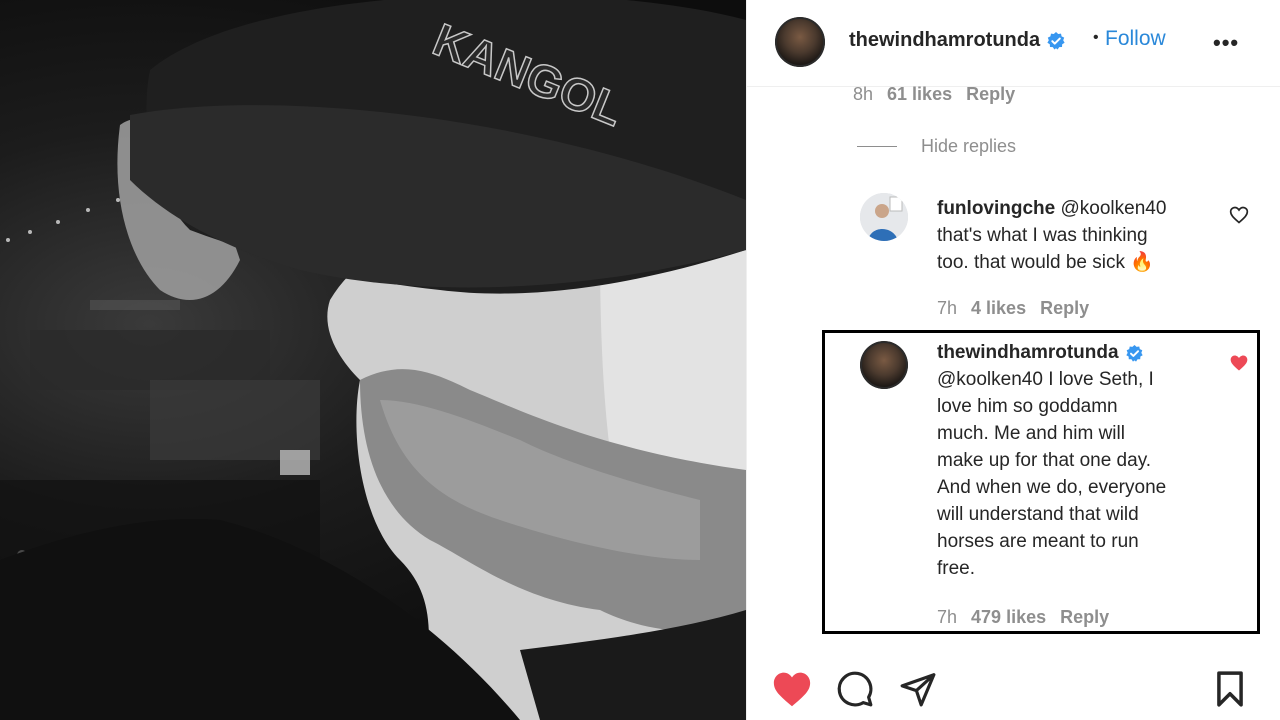 Image resolution: width=1280 pixels, height=720 pixels. I want to click on prev-comment-likes: 61 likes, so click(919, 94).